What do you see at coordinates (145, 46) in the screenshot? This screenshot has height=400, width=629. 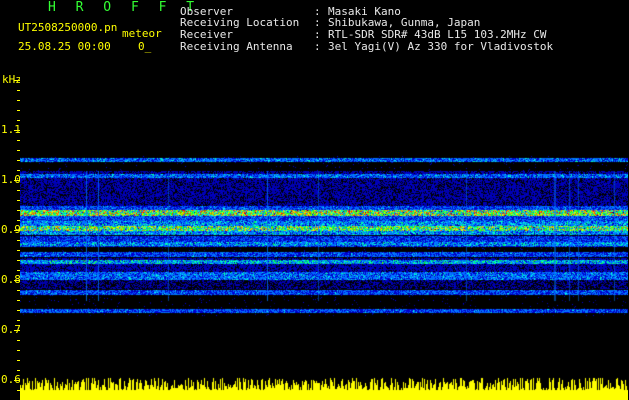 I see `counter-label: 0_` at bounding box center [145, 46].